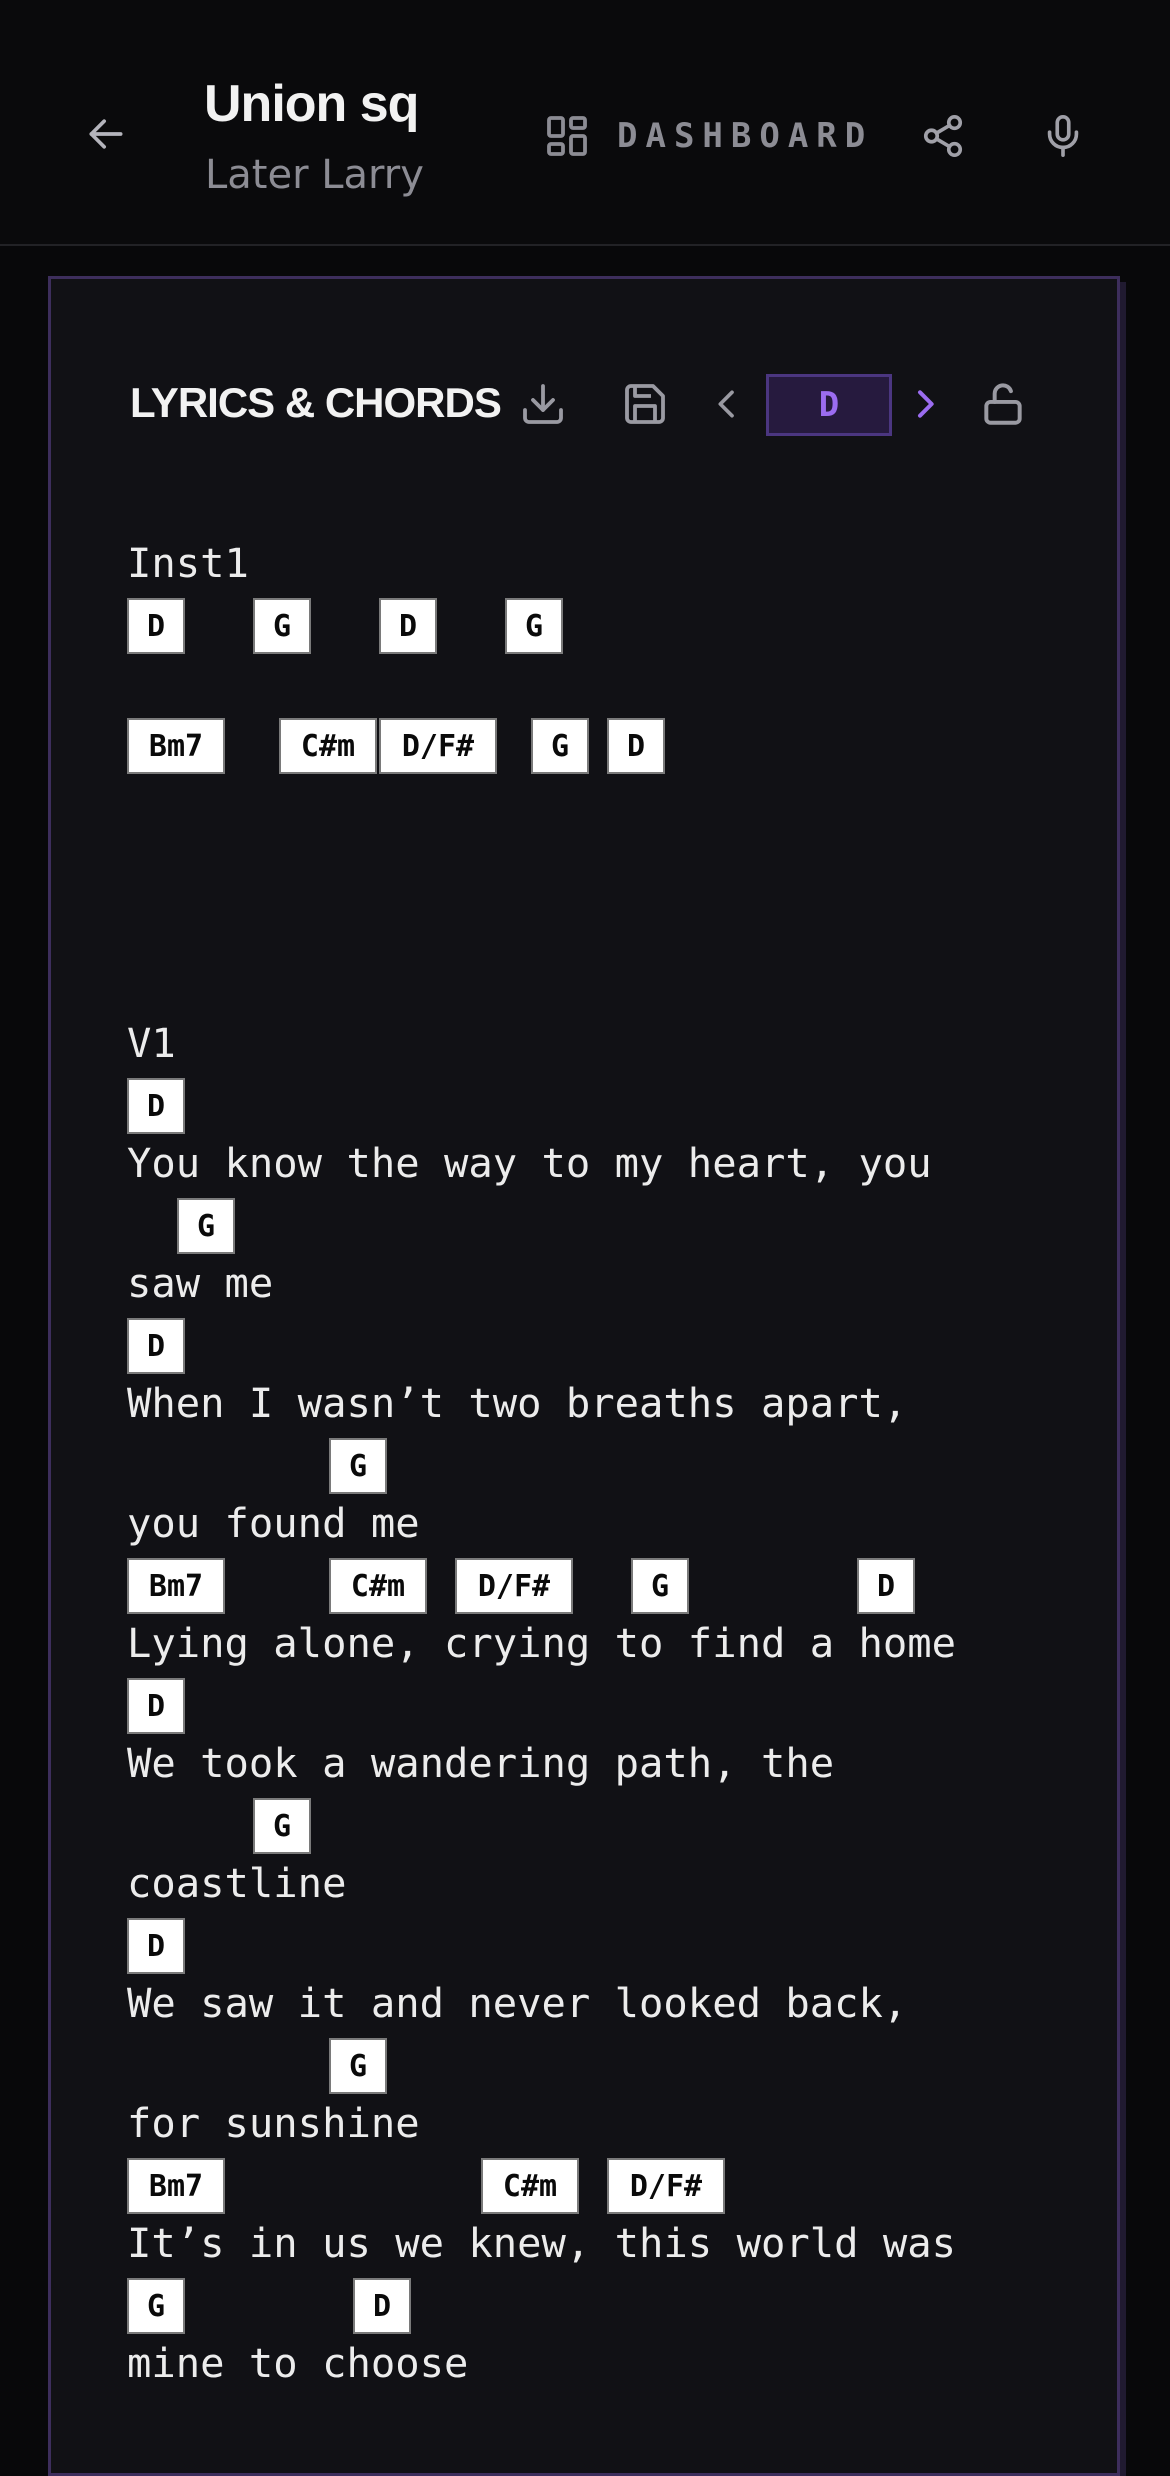 Image resolution: width=1170 pixels, height=2476 pixels. What do you see at coordinates (273, 1523) in the screenshot?
I see `lyric-line: you found me` at bounding box center [273, 1523].